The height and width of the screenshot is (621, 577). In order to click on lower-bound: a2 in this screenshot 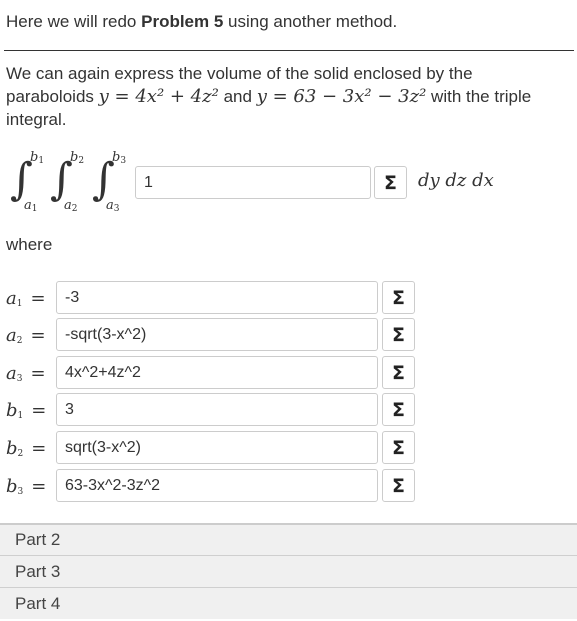, I will do `click(71, 206)`.